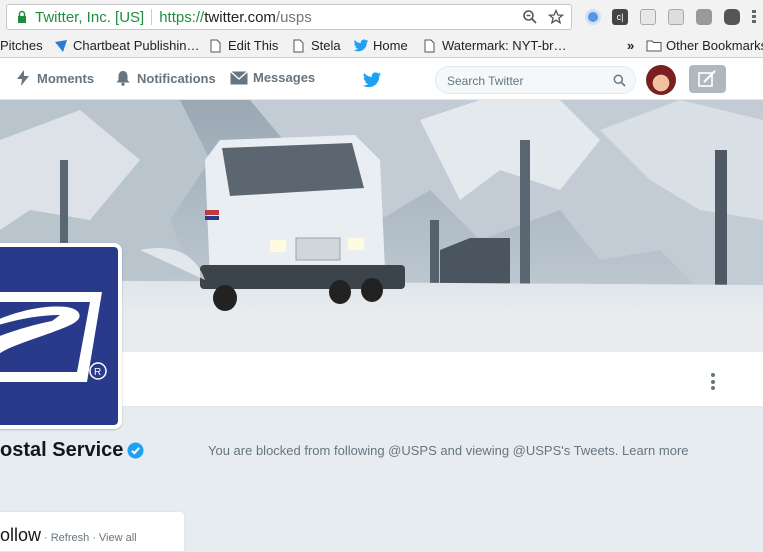 The image size is (763, 552). I want to click on bookmark-label: Stela, so click(326, 45).